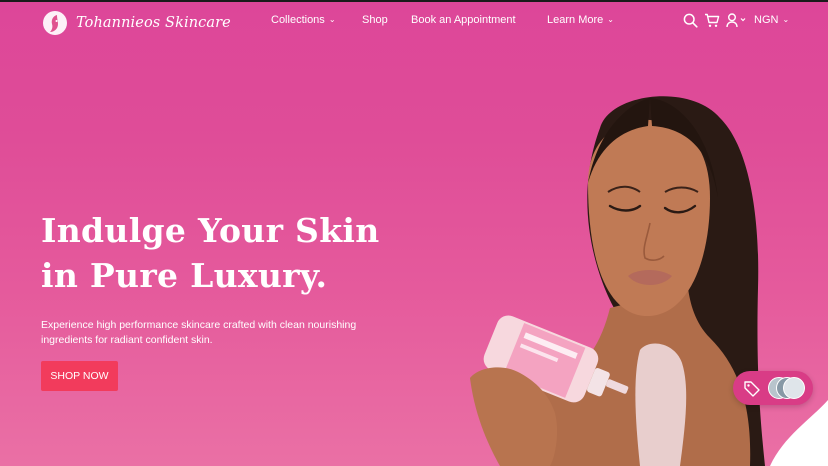 This screenshot has height=466, width=828. I want to click on currency-label: NGN, so click(766, 20).